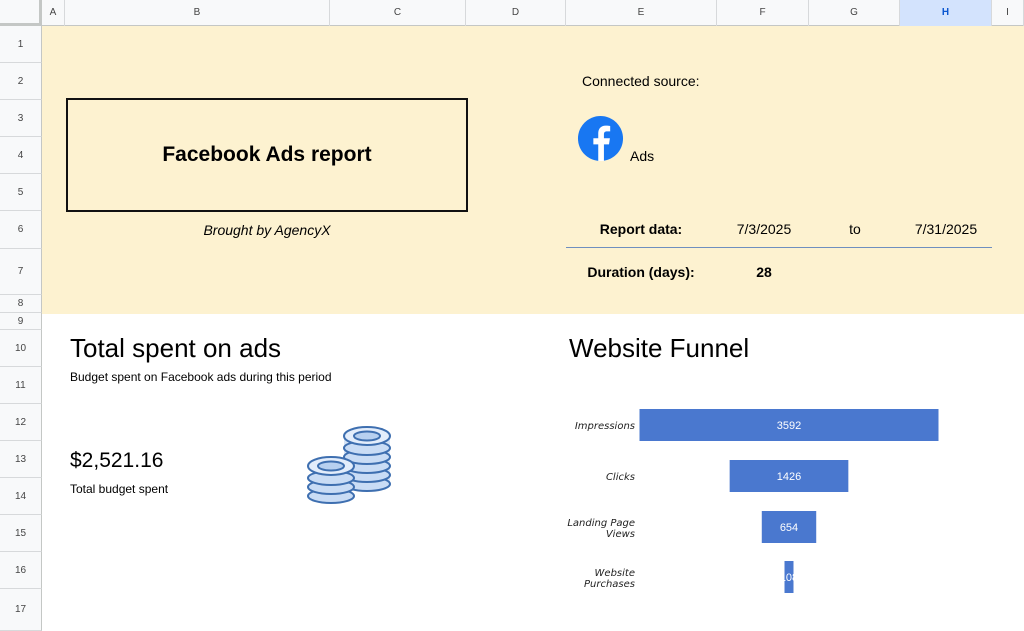 The image size is (1024, 631). I want to click on divider-line, so click(779, 247).